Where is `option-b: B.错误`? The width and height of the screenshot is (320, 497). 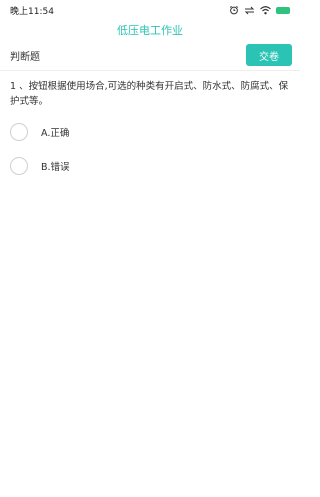 option-b: B.错误 is located at coordinates (155, 166).